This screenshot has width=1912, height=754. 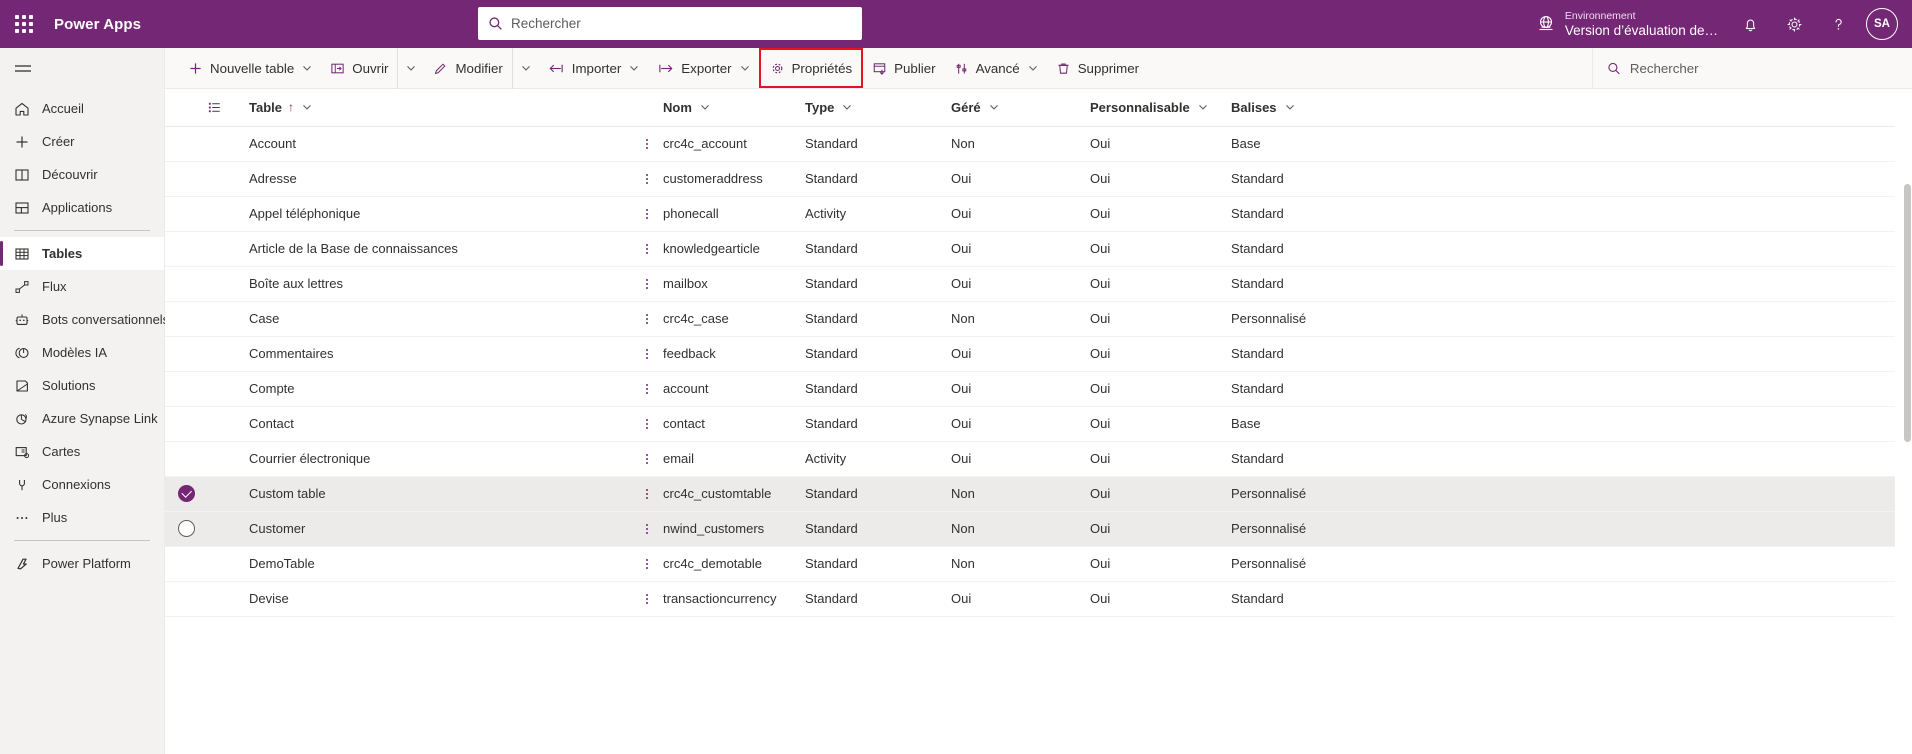 I want to click on hamburger-menu-icon, so click(x=82, y=70).